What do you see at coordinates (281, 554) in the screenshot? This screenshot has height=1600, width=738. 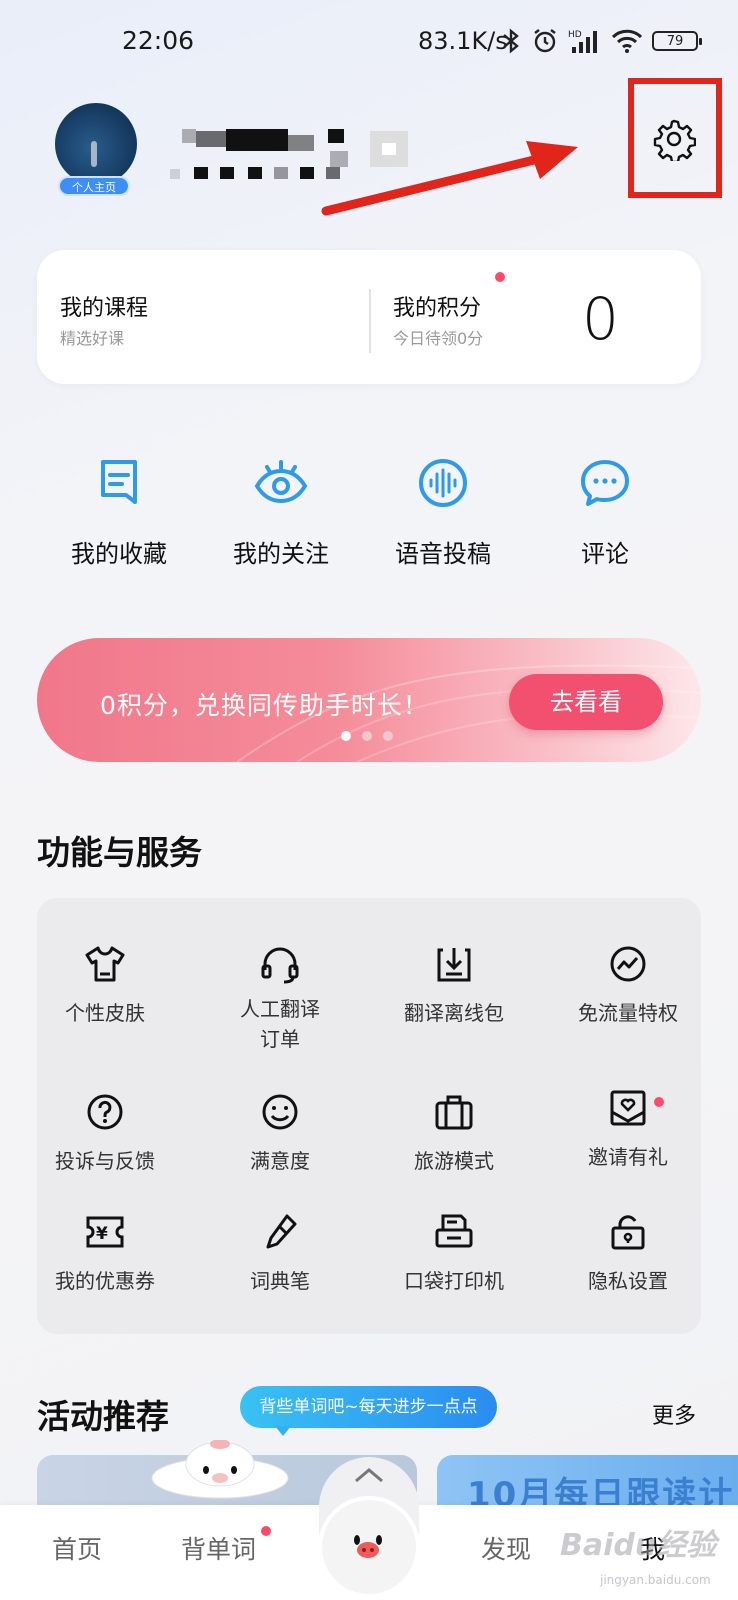 I see `quick-action-label: 我的关注` at bounding box center [281, 554].